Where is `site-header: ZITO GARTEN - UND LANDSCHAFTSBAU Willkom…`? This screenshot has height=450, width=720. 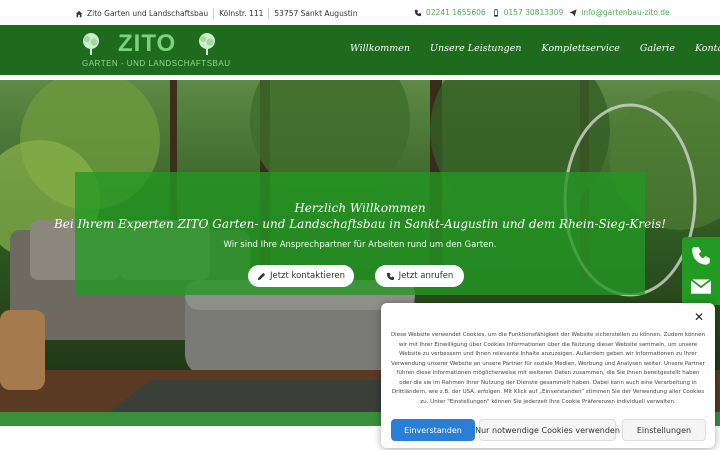
site-header: ZITO GARTEN - UND LANDSCHAFTSBAU Willkom… is located at coordinates (360, 50).